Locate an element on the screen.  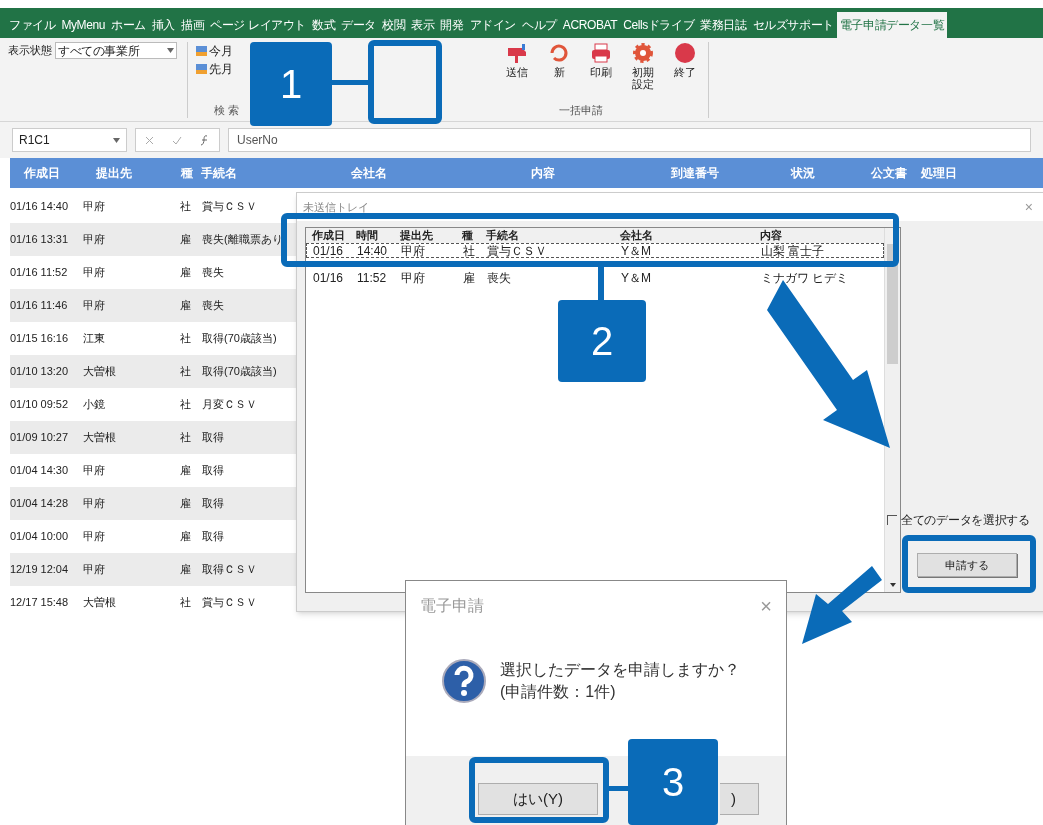
column-header: 処理日 is located at coordinates (939, 173).